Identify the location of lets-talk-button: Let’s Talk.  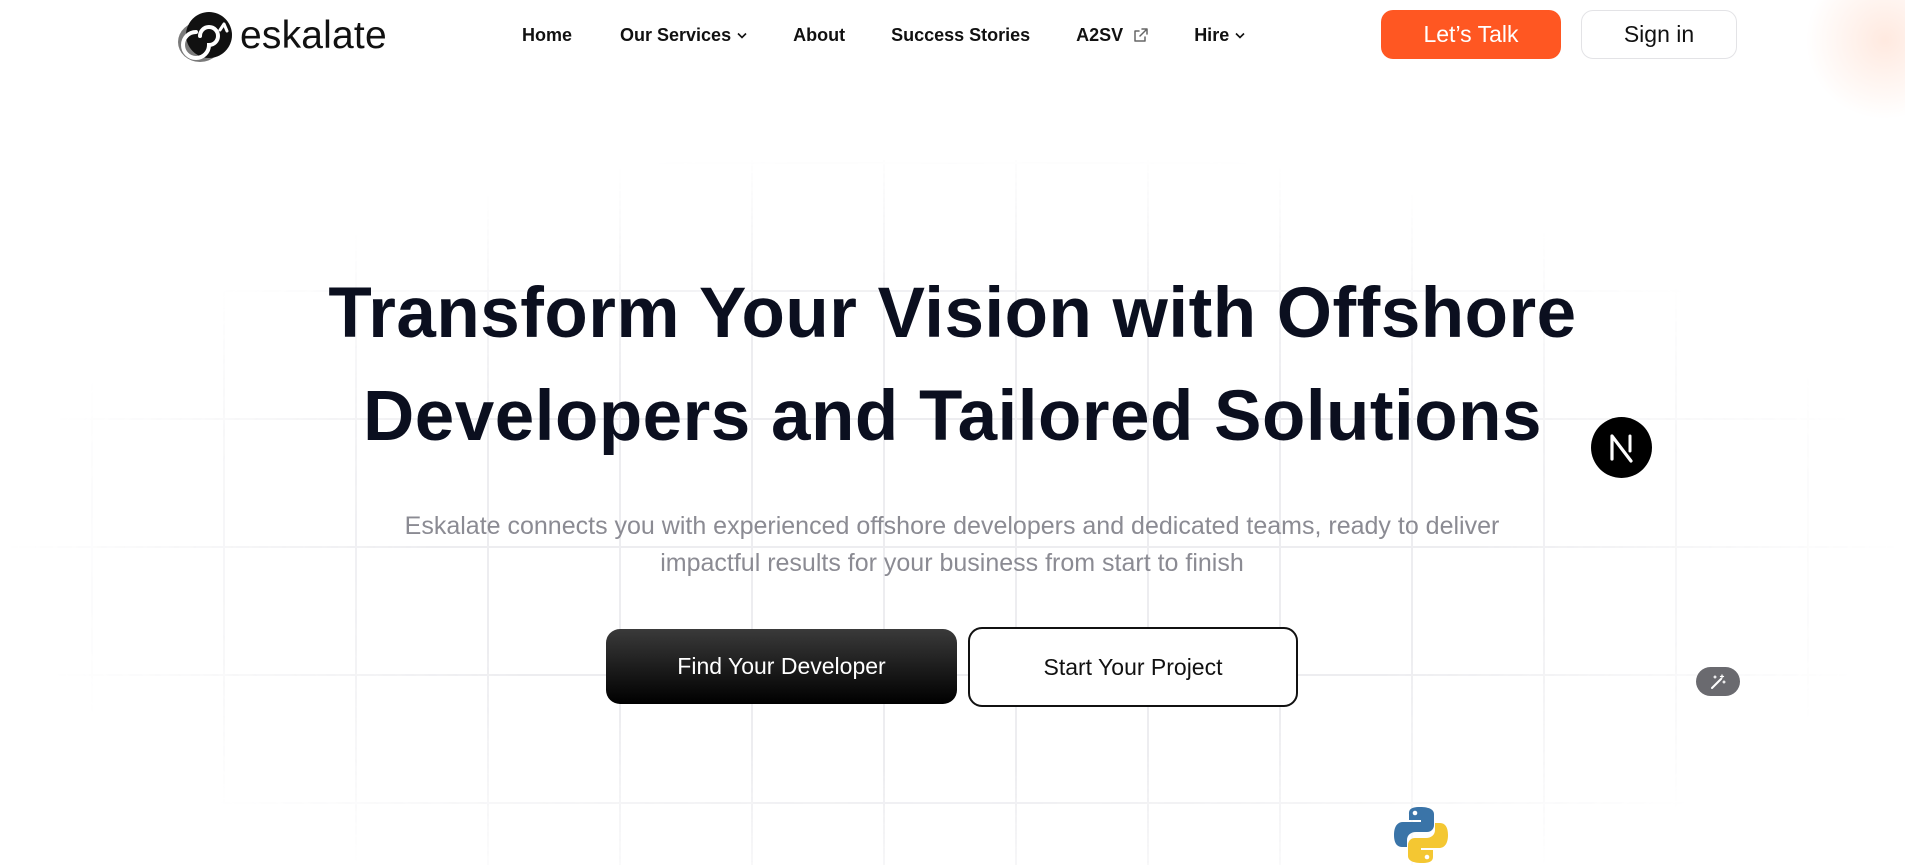
(1471, 34).